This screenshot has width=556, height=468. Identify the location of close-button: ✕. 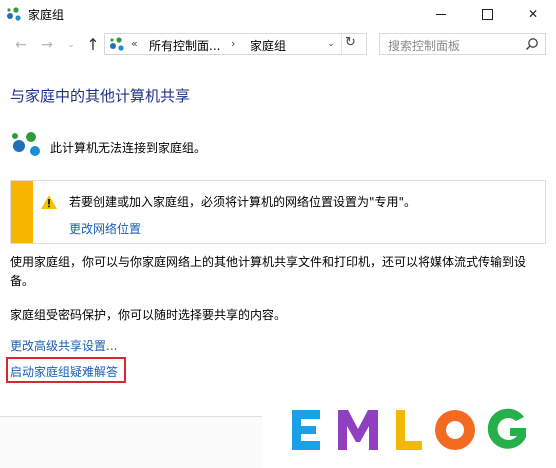
(533, 14).